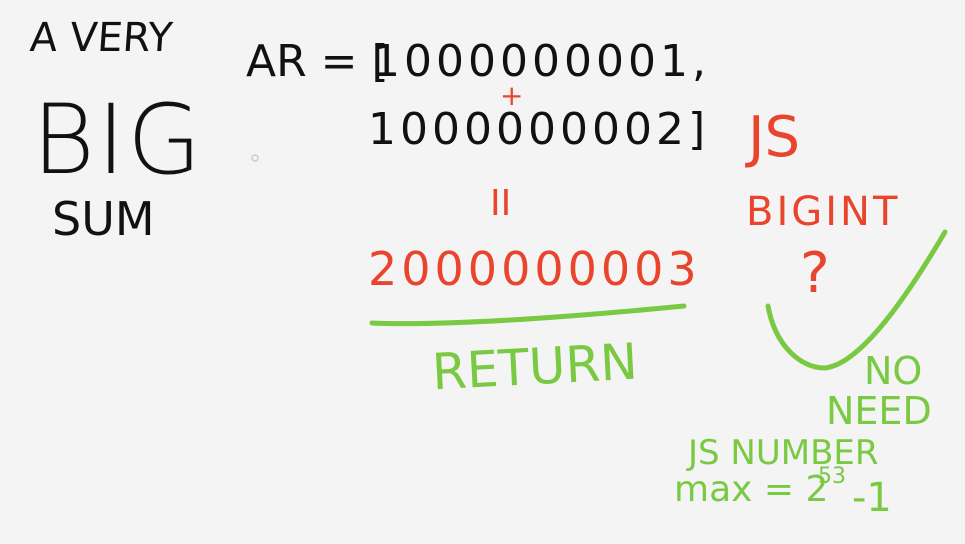 This screenshot has width=965, height=544. What do you see at coordinates (823, 212) in the screenshot?
I see `bigint-note-bigint: BIGINT` at bounding box center [823, 212].